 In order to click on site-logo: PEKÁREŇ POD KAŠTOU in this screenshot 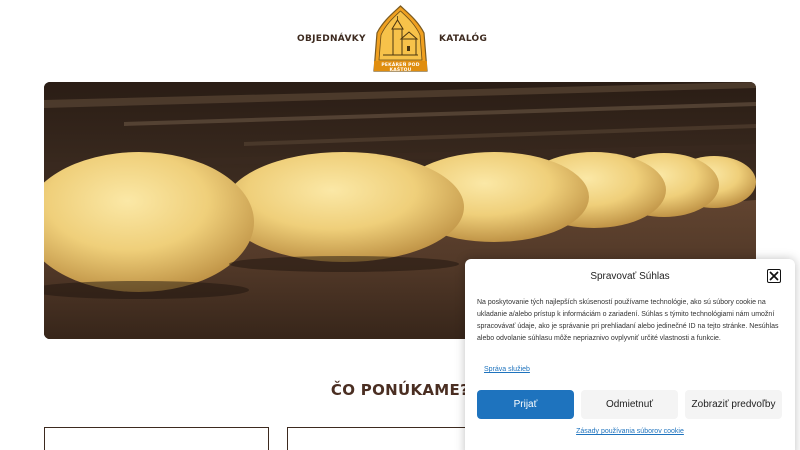, I will do `click(400, 39)`.